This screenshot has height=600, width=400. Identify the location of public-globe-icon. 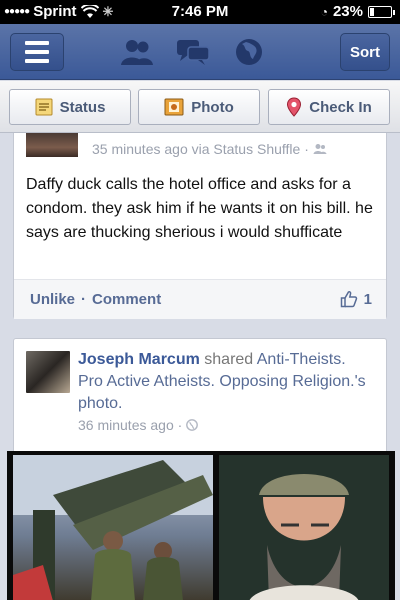
(192, 425).